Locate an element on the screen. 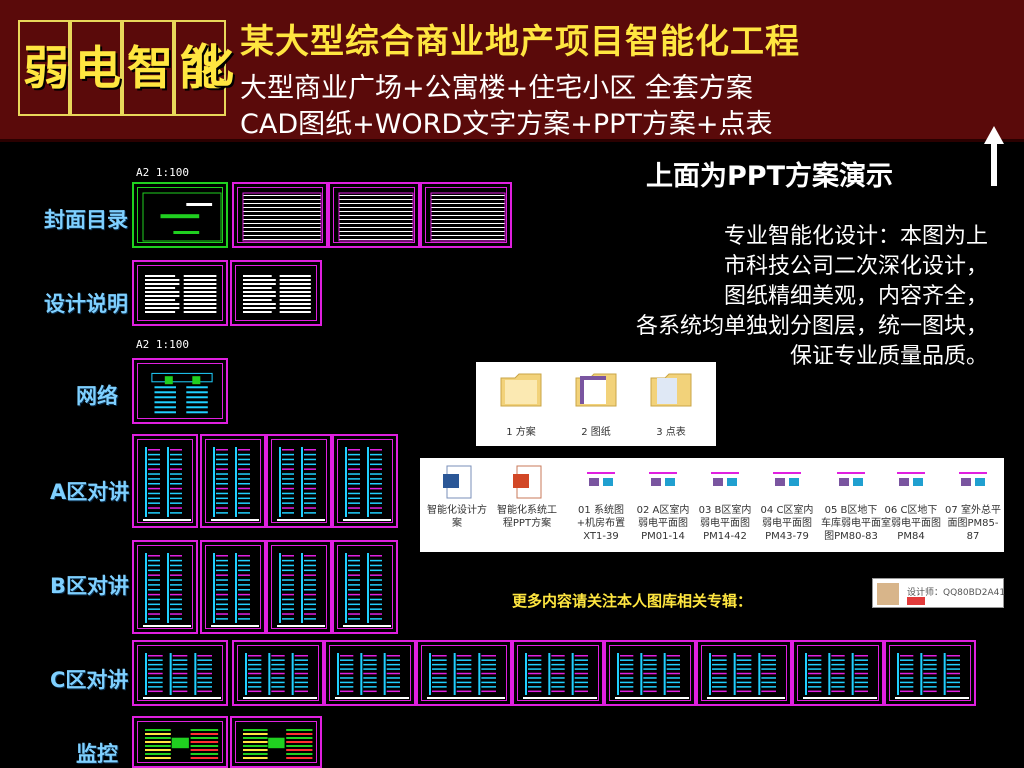 The height and width of the screenshot is (768, 1024). file-item: 智能化设计方案 is located at coordinates (457, 507).